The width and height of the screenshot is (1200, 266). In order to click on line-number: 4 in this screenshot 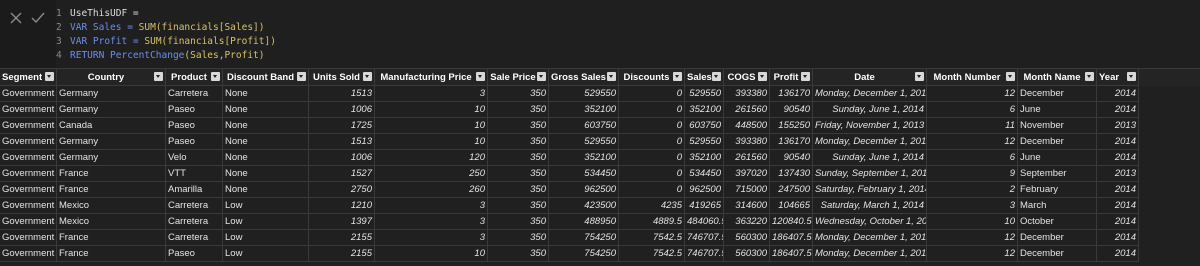, I will do `click(59, 55)`.